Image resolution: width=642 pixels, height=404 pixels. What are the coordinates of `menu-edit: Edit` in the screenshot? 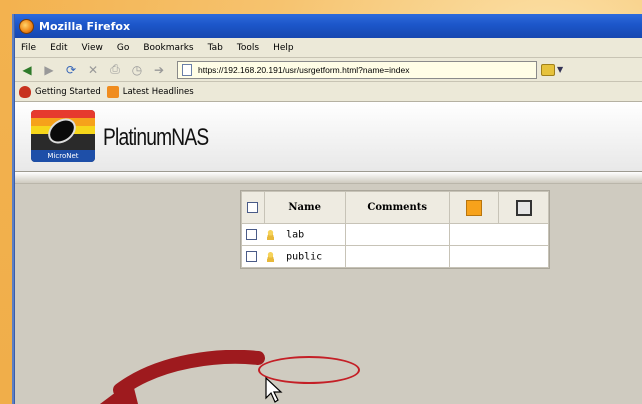 It's located at (58, 48).